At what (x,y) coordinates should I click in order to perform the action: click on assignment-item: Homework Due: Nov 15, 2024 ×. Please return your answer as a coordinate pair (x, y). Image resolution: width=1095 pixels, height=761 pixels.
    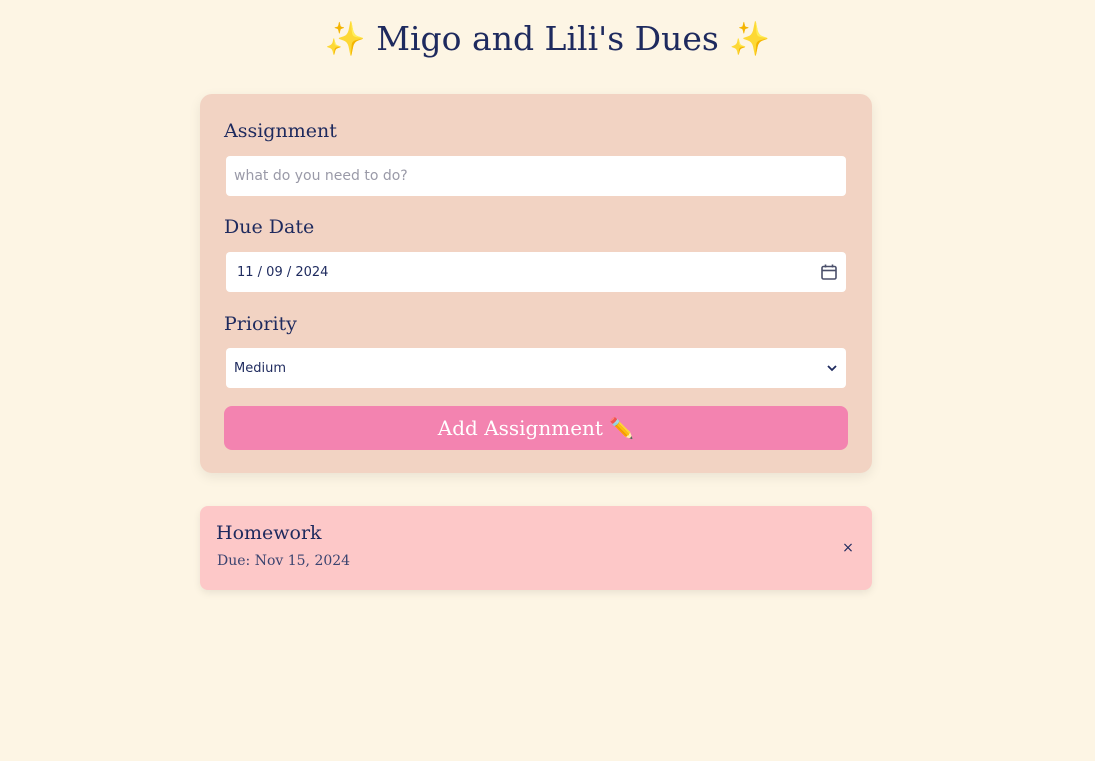
    Looking at the image, I should click on (536, 548).